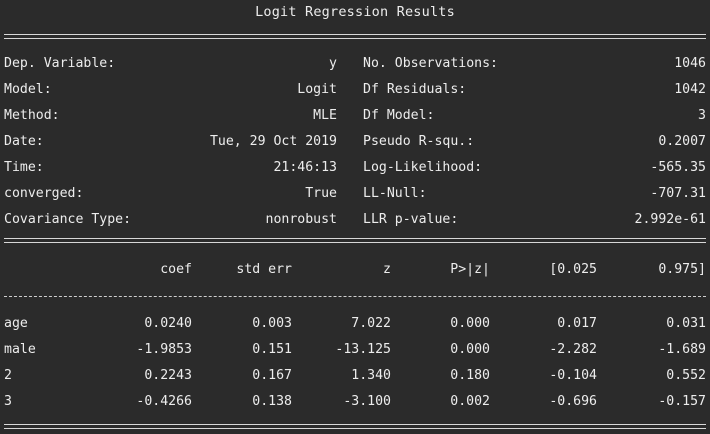 The image size is (710, 434). Describe the element at coordinates (24, 167) in the screenshot. I see `summary-left-label: Time:` at that location.